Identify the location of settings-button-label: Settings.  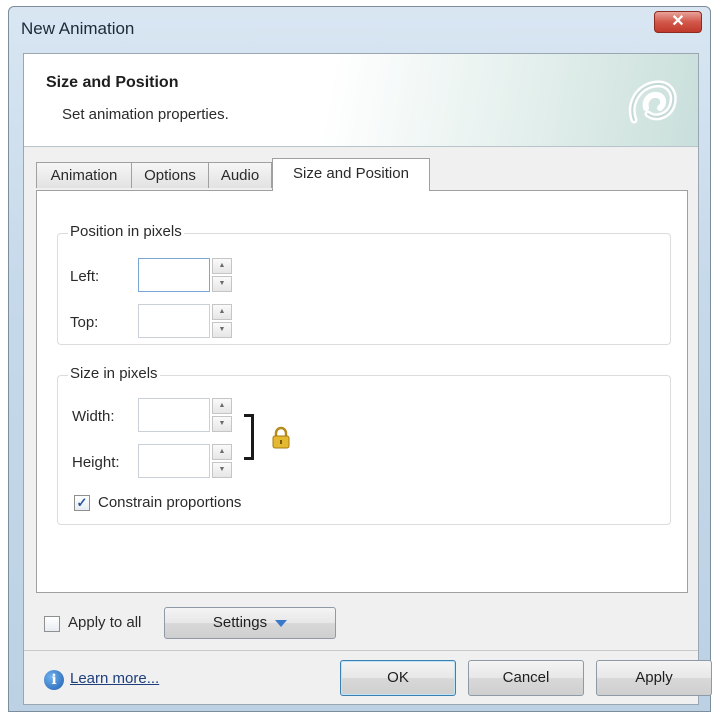
(240, 622).